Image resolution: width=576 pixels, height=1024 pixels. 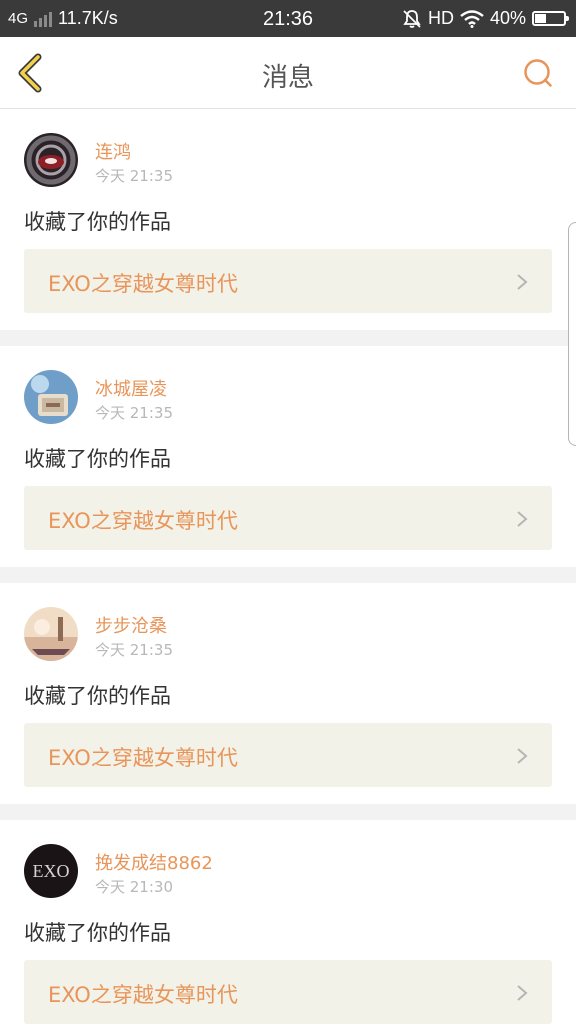 I want to click on user-name: 步步沧桑, so click(x=131, y=625).